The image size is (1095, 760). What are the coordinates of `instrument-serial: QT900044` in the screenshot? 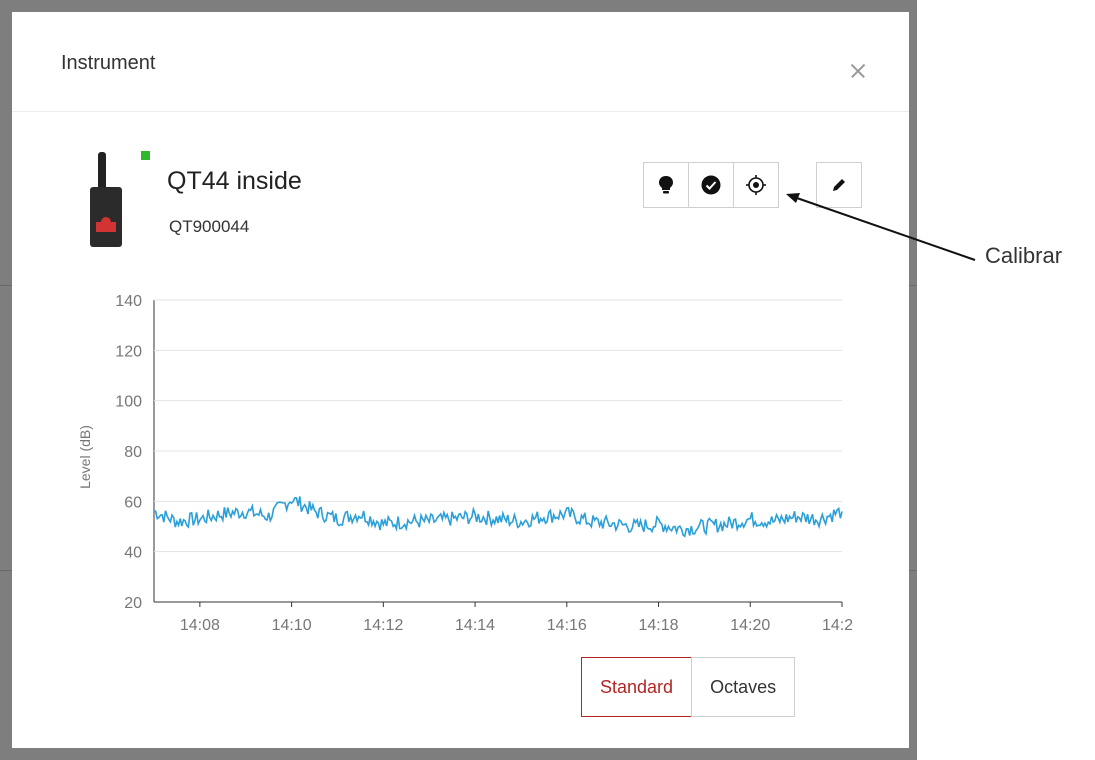 It's located at (209, 226).